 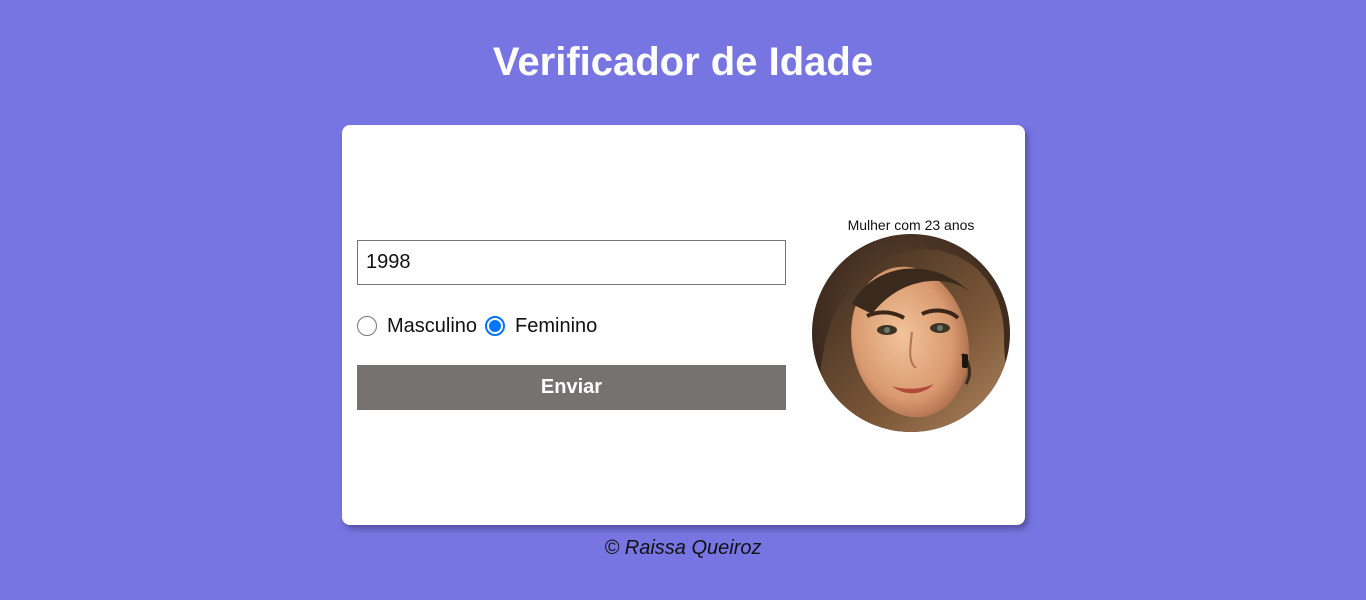 I want to click on page-title: Verificador de Idade, so click(x=683, y=62).